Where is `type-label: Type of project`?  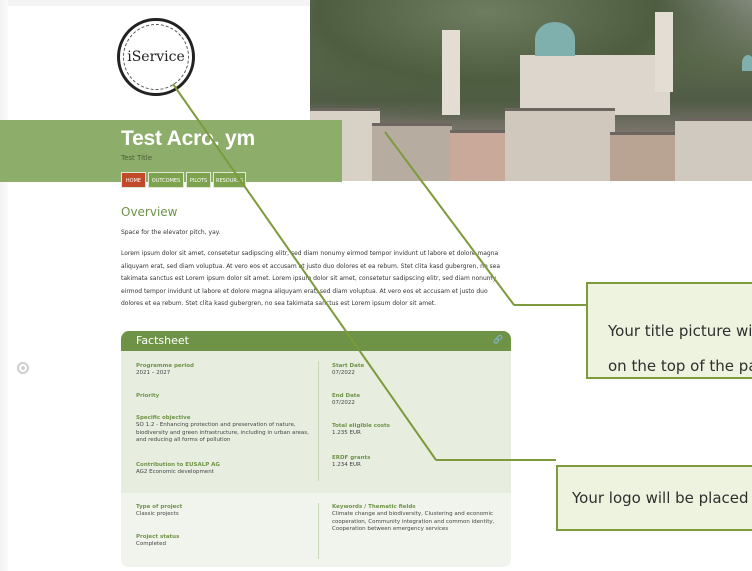 type-label: Type of project is located at coordinates (159, 507).